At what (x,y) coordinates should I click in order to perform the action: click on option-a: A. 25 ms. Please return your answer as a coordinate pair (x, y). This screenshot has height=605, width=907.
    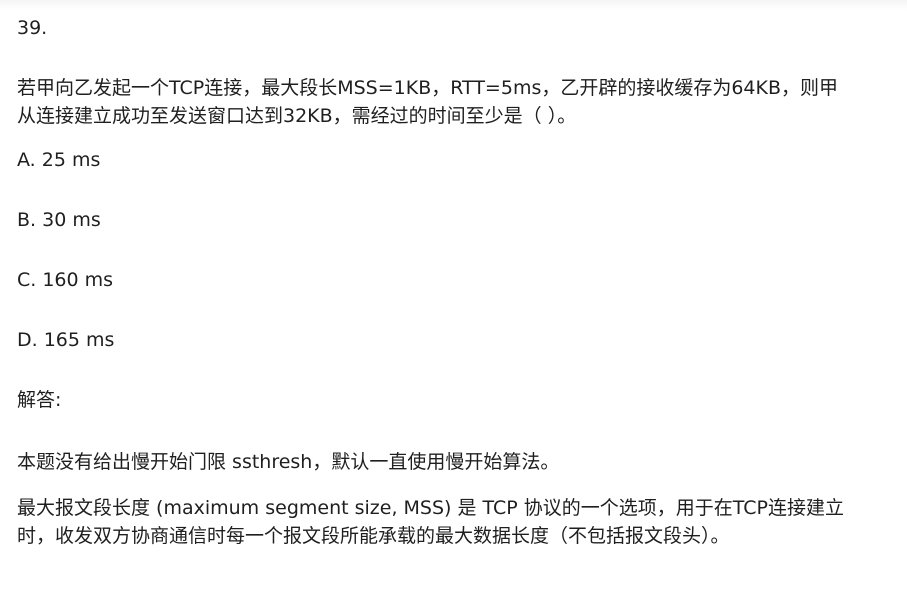
    Looking at the image, I should click on (59, 160).